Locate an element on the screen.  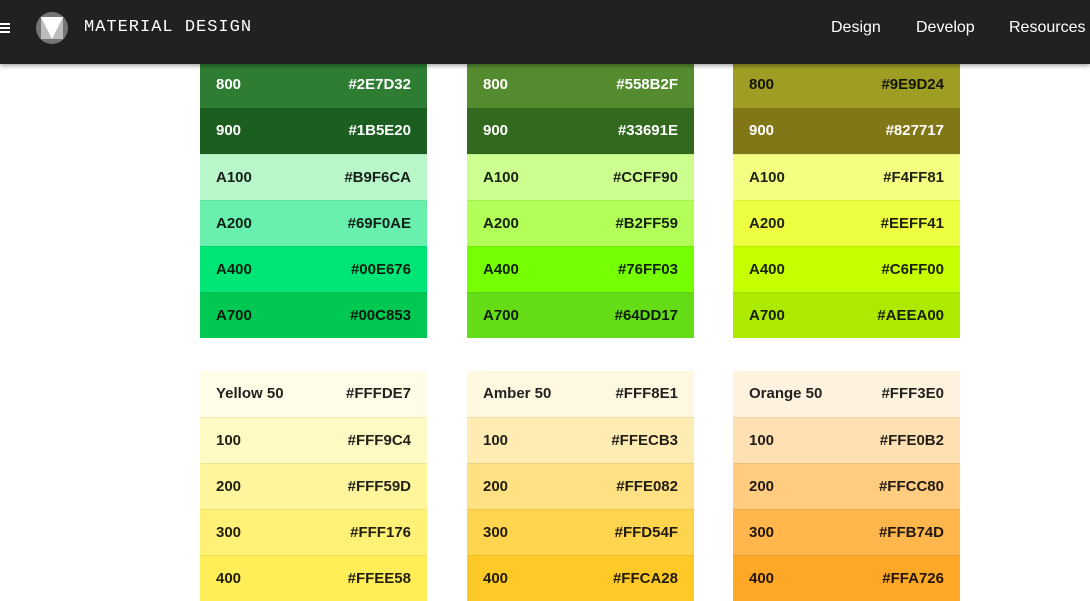
color-swatch-row: A700 #64DD17 is located at coordinates (580, 315).